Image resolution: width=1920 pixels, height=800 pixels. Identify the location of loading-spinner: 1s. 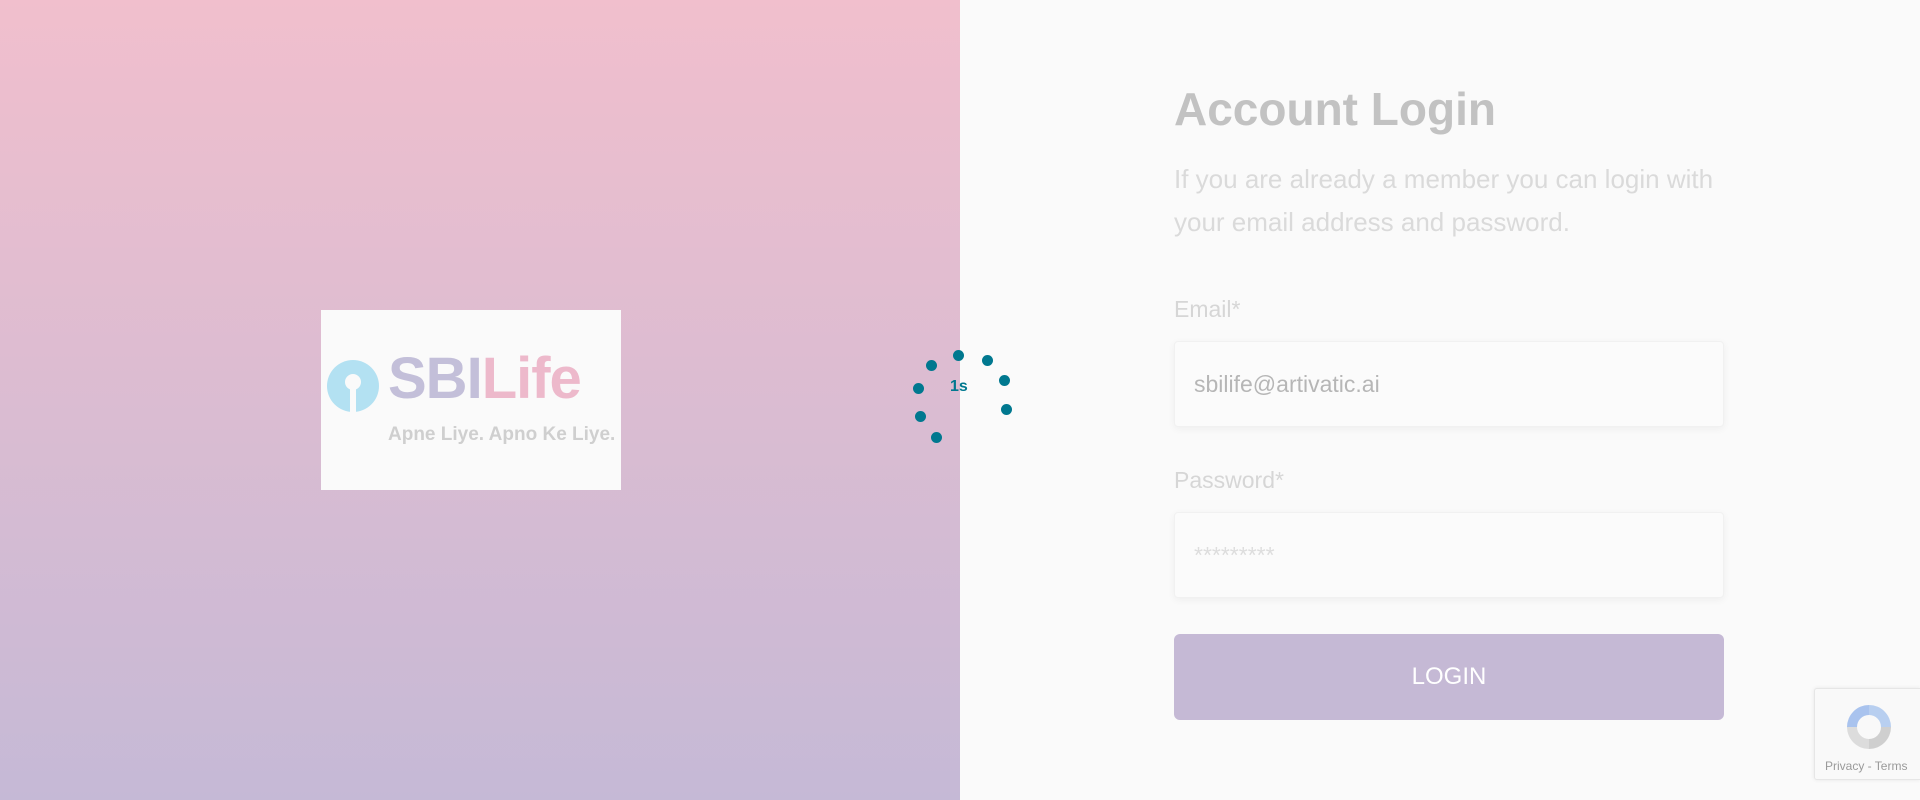
(961, 400).